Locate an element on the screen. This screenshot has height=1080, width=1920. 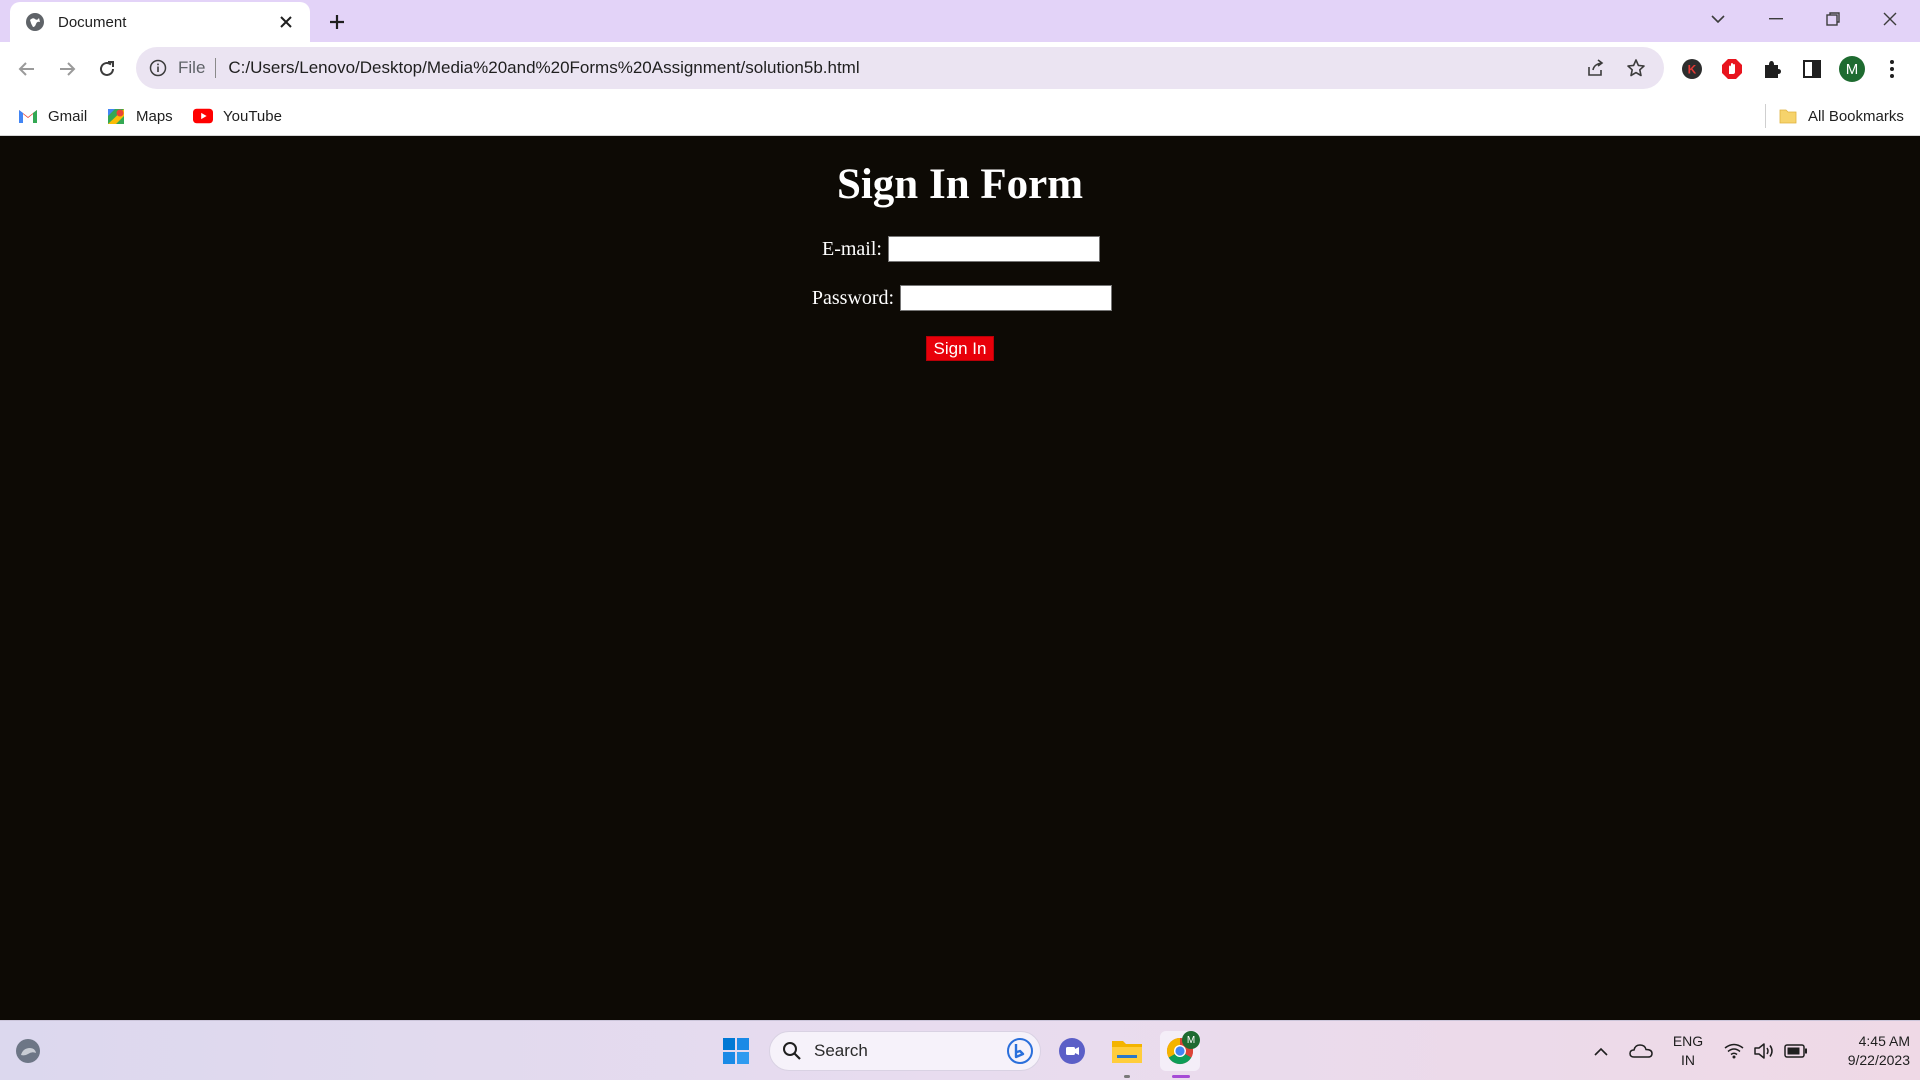
bookmarks-bar: Gmail Maps YouTube All Bookmarks is located at coordinates (960, 116).